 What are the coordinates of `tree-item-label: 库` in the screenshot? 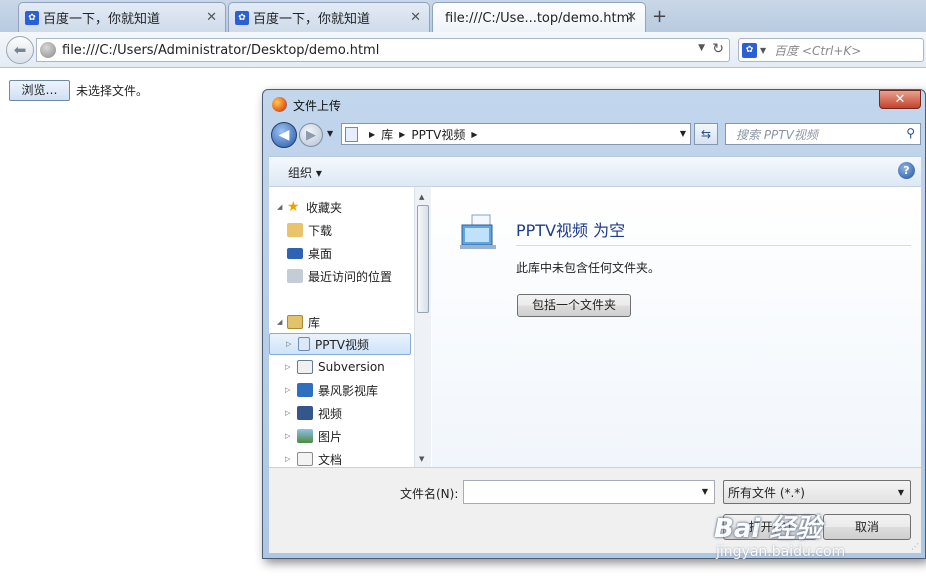 It's located at (314, 322).